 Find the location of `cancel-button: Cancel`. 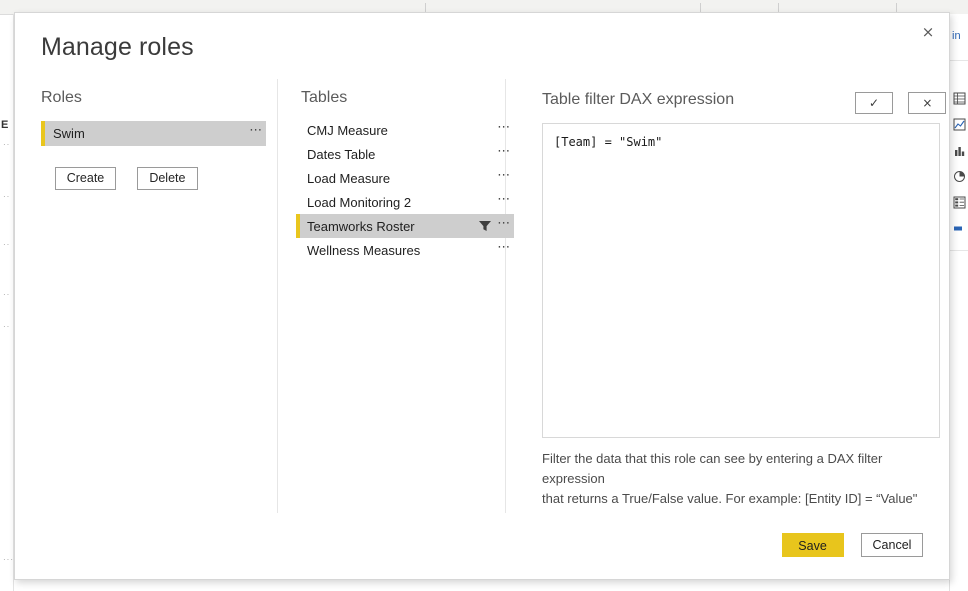

cancel-button: Cancel is located at coordinates (892, 545).